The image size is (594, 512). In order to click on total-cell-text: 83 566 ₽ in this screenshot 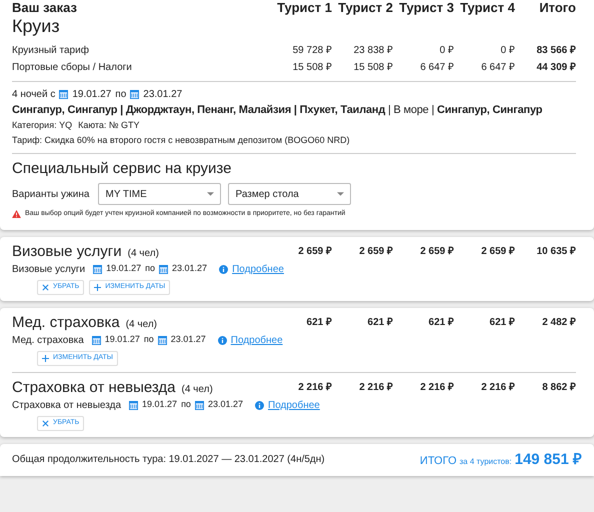, I will do `click(556, 50)`.